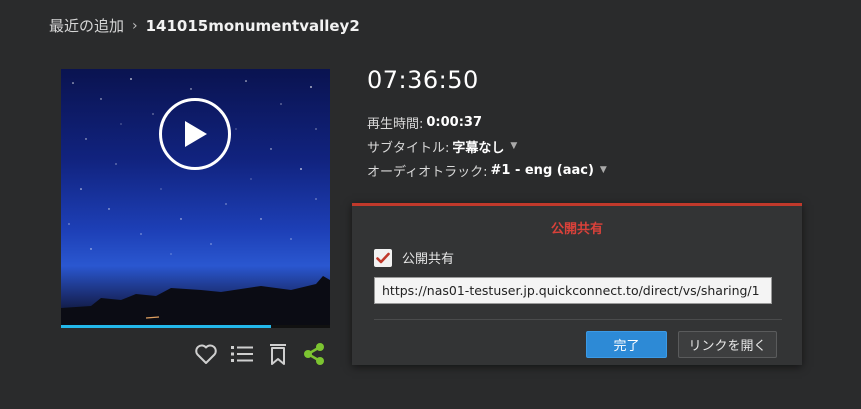  I want to click on bookmark-icon, so click(278, 354).